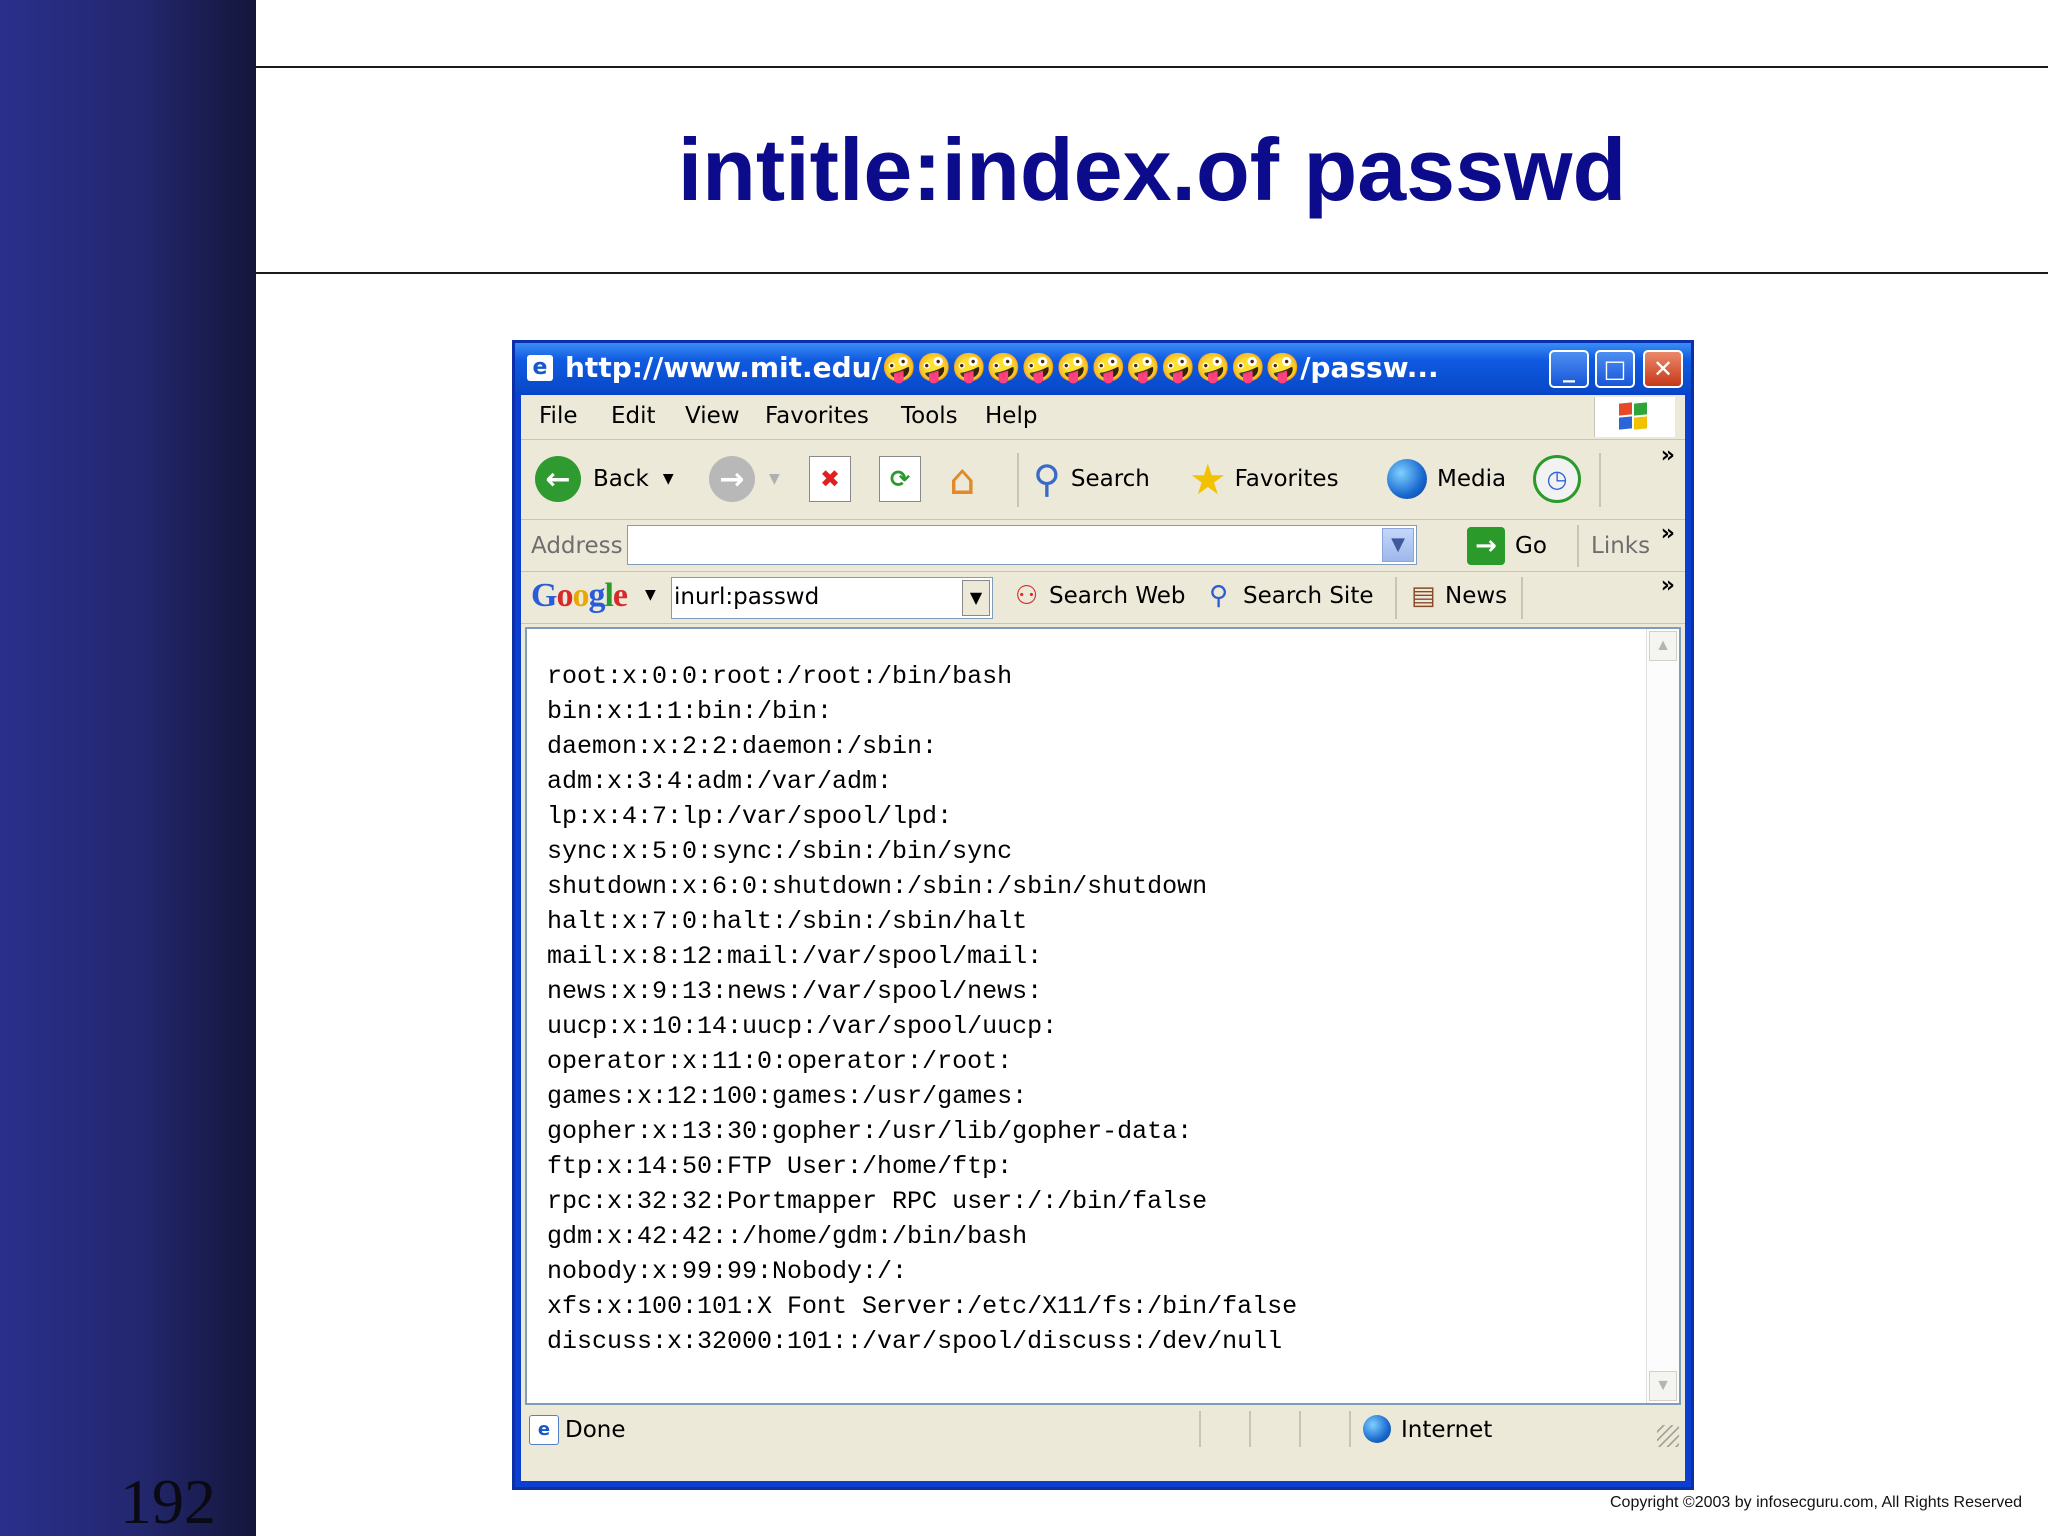 This screenshot has height=1537, width=2048. What do you see at coordinates (1152, 169) in the screenshot?
I see `slide-title: intitle:index.of passwd` at bounding box center [1152, 169].